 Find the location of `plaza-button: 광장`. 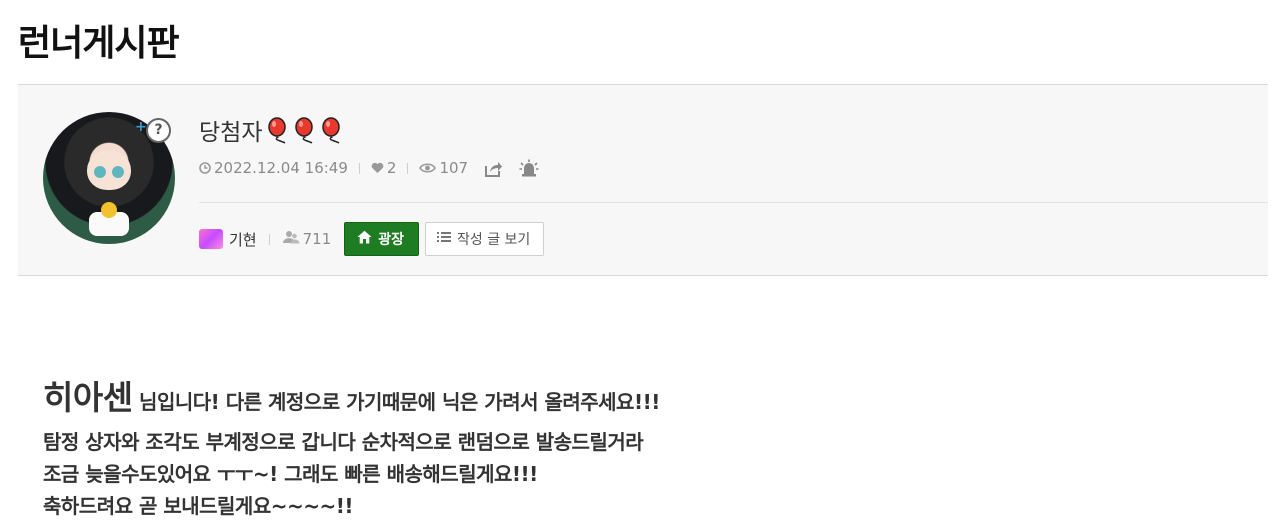

plaza-button: 광장 is located at coordinates (382, 239).